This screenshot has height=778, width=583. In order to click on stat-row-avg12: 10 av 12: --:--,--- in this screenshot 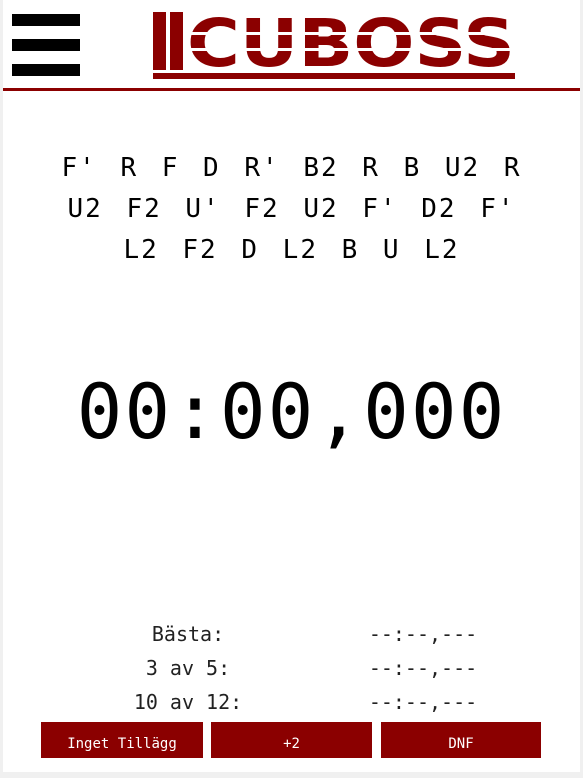, I will do `click(291, 706)`.